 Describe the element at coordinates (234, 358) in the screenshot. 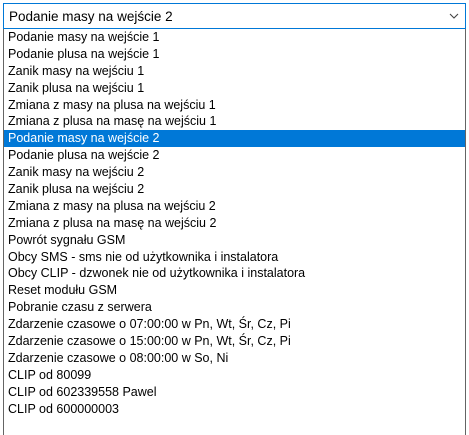

I see `list-item: Zdarzenie czasowe o 08:00:00 w So, Ni` at that location.